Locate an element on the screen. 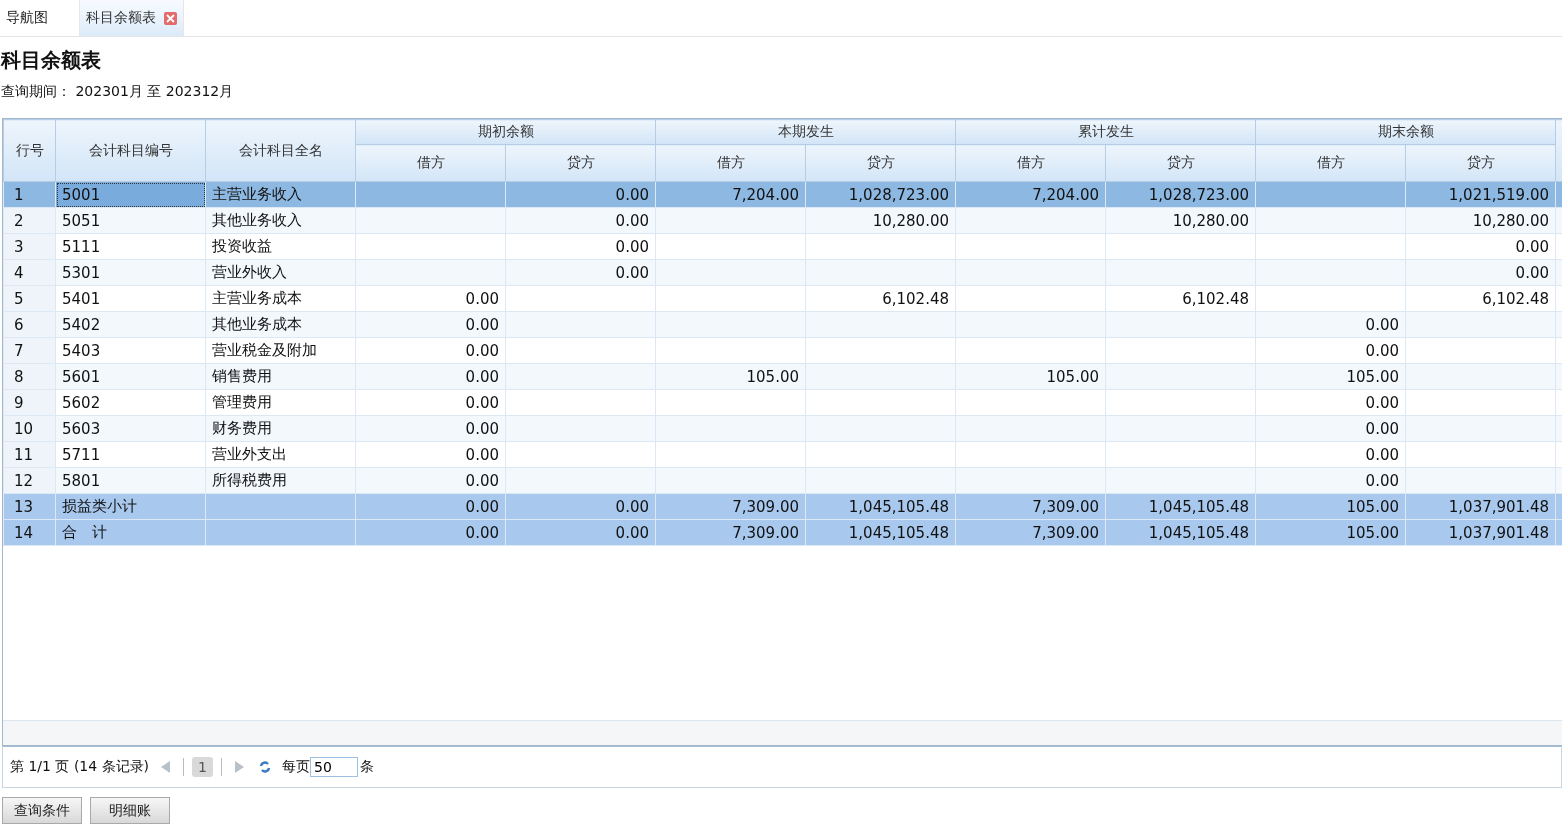 This screenshot has height=834, width=1562. table-cell: 投资收益 is located at coordinates (280, 246).